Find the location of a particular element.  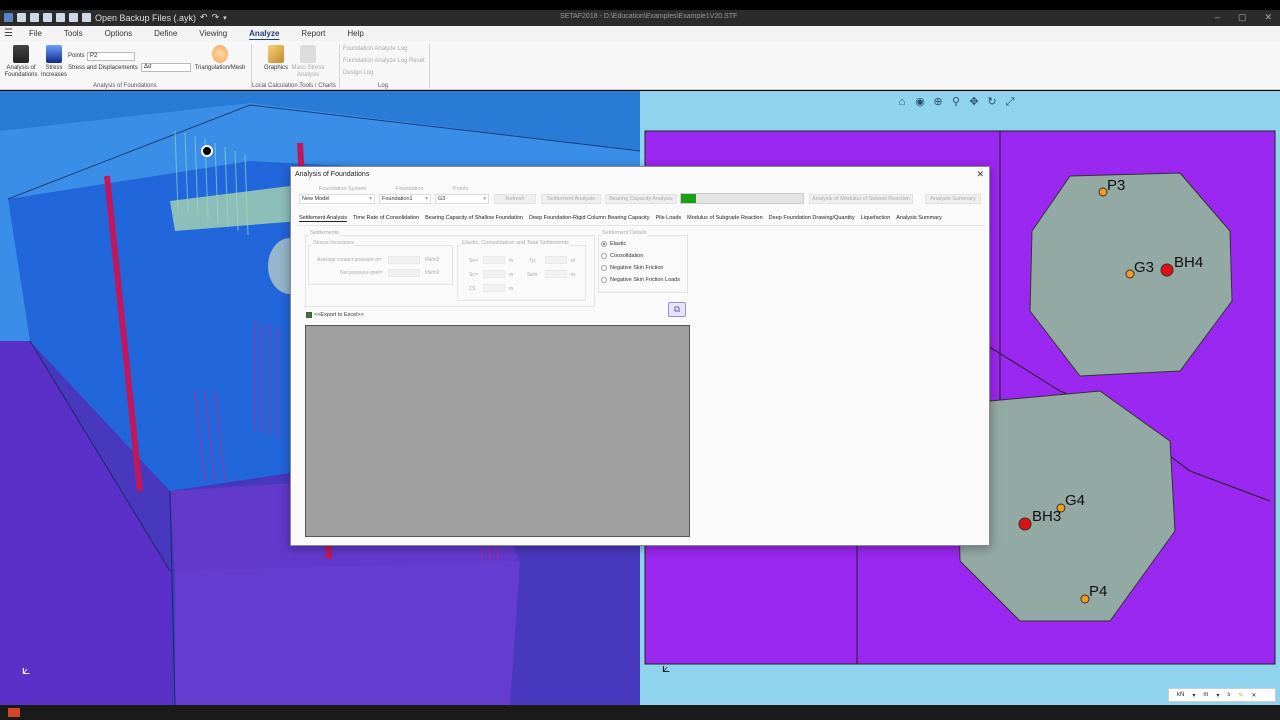

sc-input is located at coordinates (494, 274).